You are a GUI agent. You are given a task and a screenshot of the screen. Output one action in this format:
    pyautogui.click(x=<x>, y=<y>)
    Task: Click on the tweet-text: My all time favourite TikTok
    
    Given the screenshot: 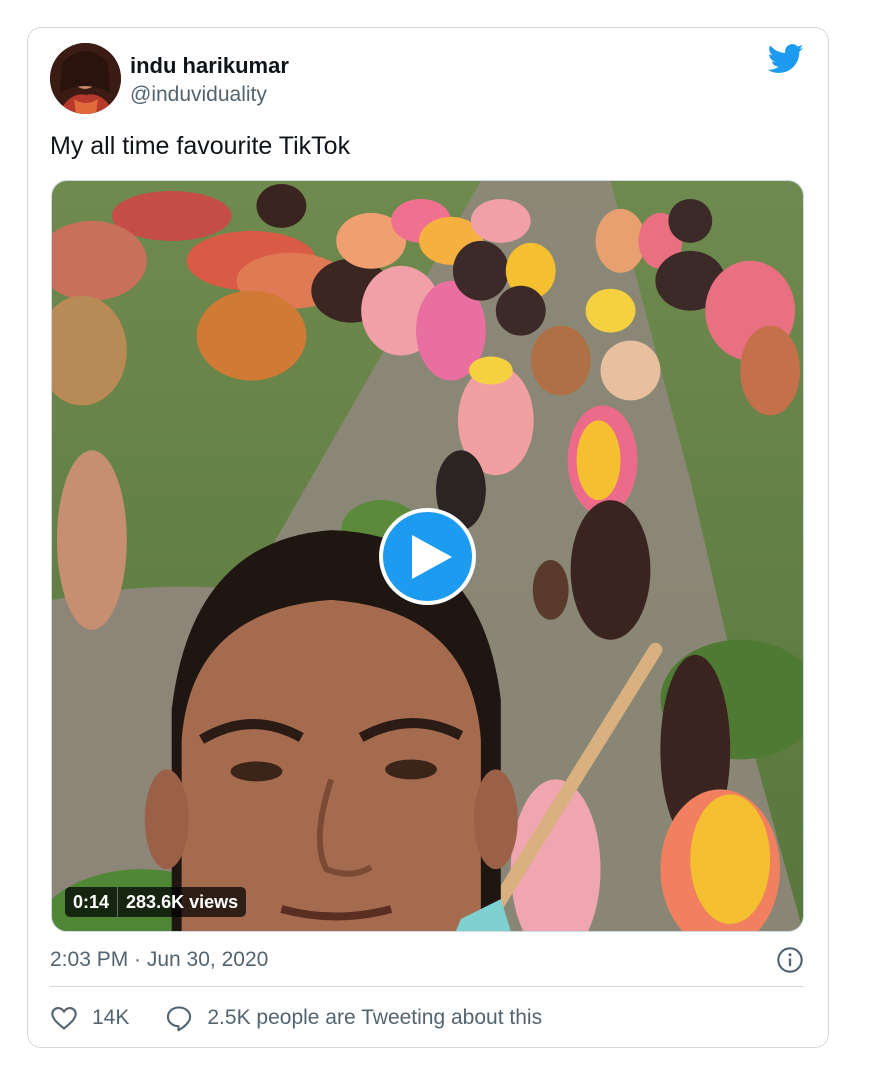 What is the action you would take?
    pyautogui.click(x=200, y=146)
    